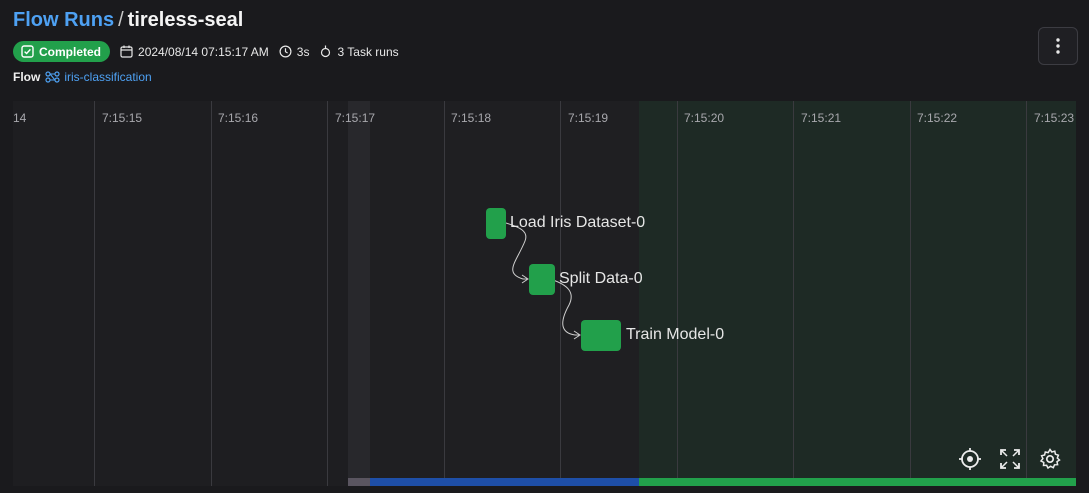  What do you see at coordinates (185, 20) in the screenshot?
I see `flow-run-name: tireless-seal` at bounding box center [185, 20].